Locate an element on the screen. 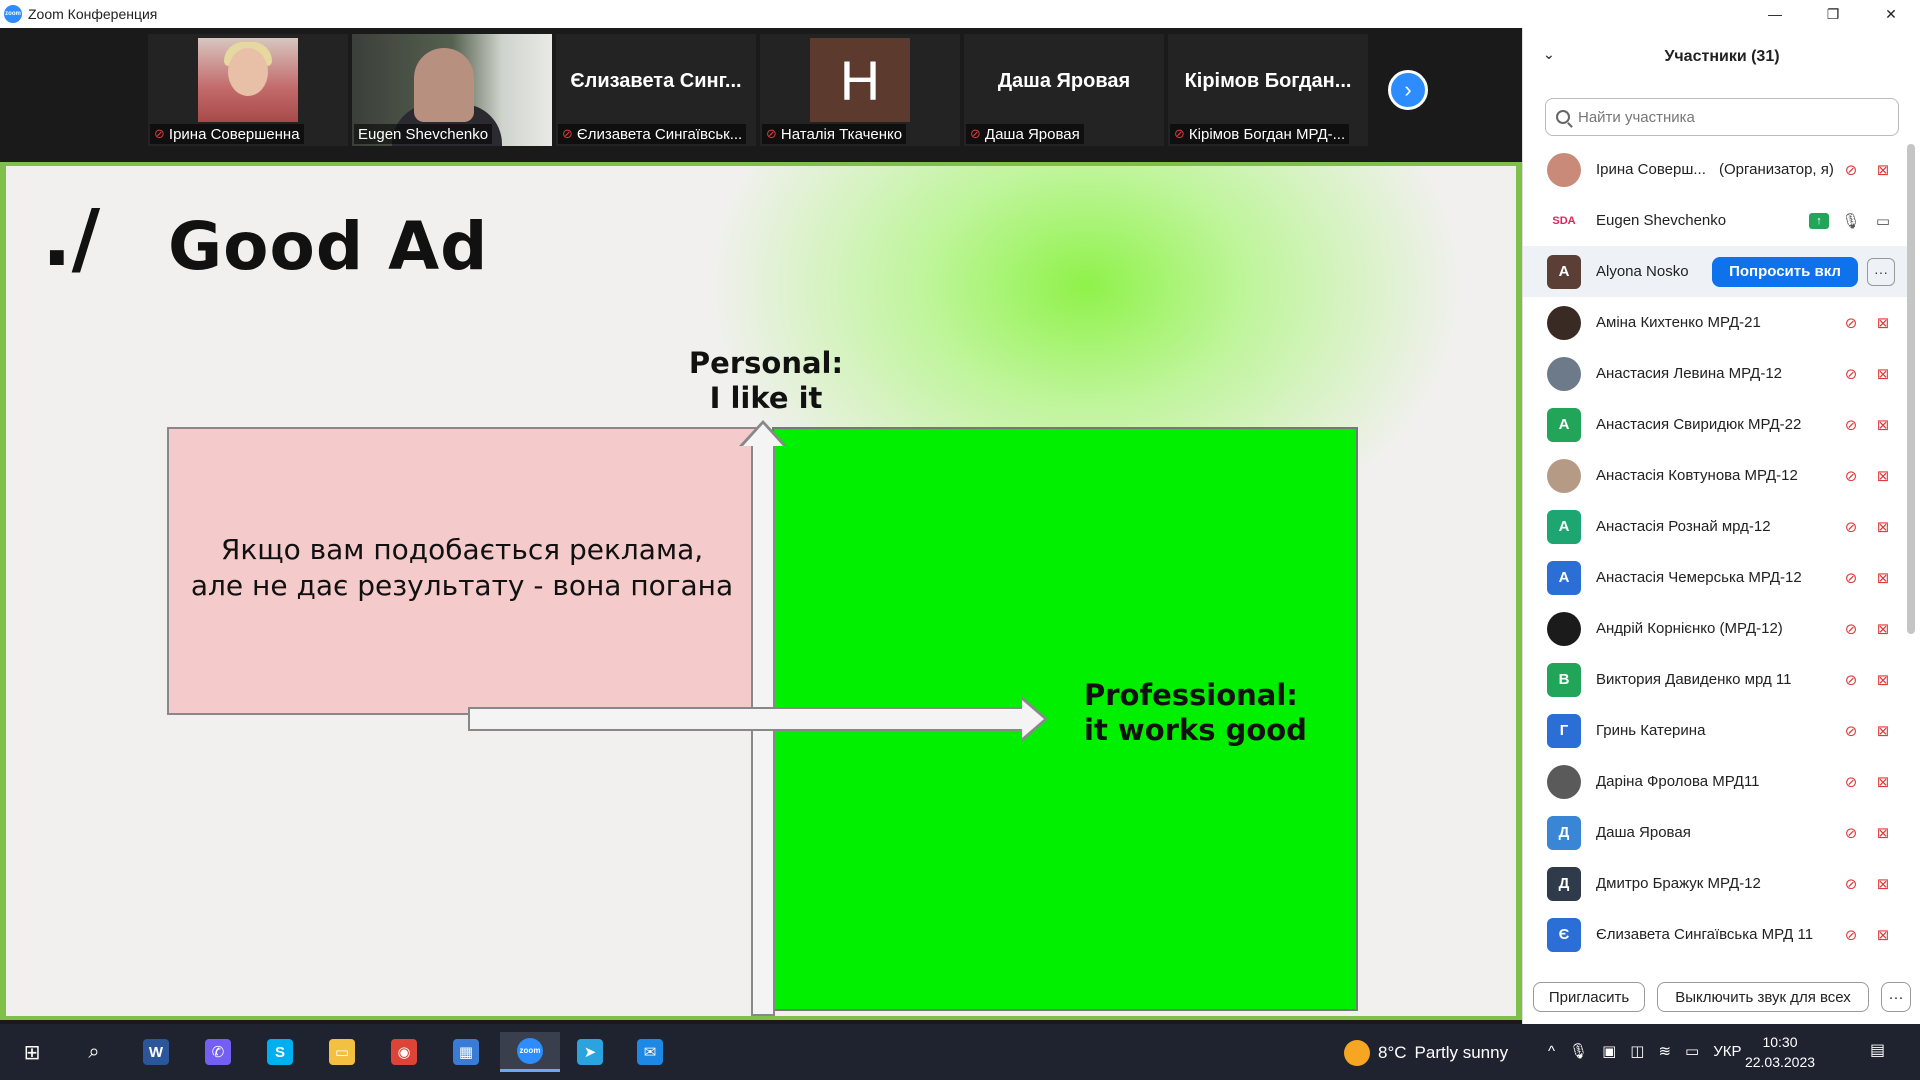  participants-scrollbar is located at coordinates (1911, 389).